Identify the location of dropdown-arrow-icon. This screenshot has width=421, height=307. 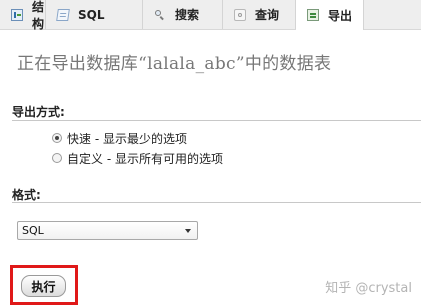
(188, 231).